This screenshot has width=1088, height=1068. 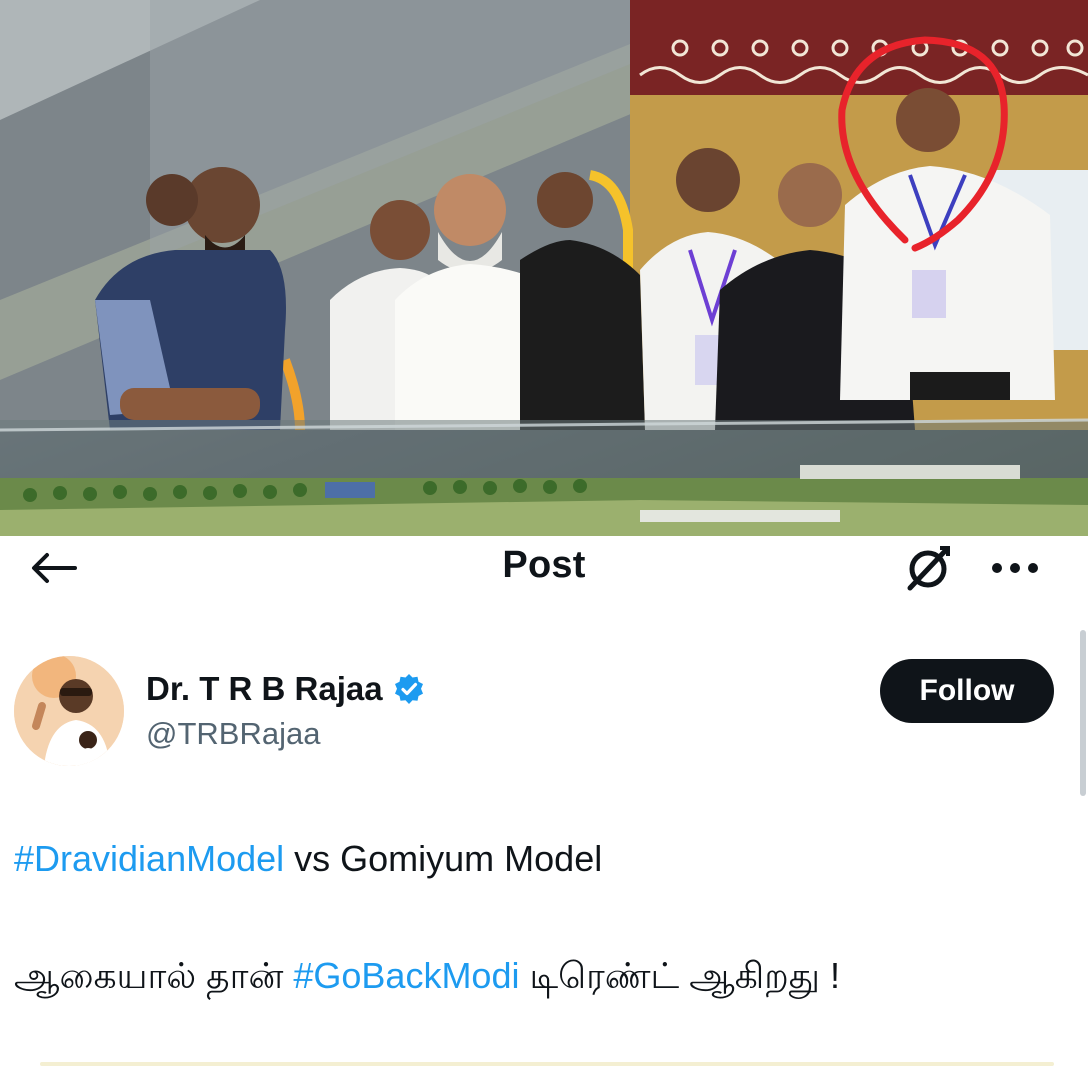 What do you see at coordinates (154, 975) in the screenshot?
I see `tweet-text: ஆகையால் தான்` at bounding box center [154, 975].